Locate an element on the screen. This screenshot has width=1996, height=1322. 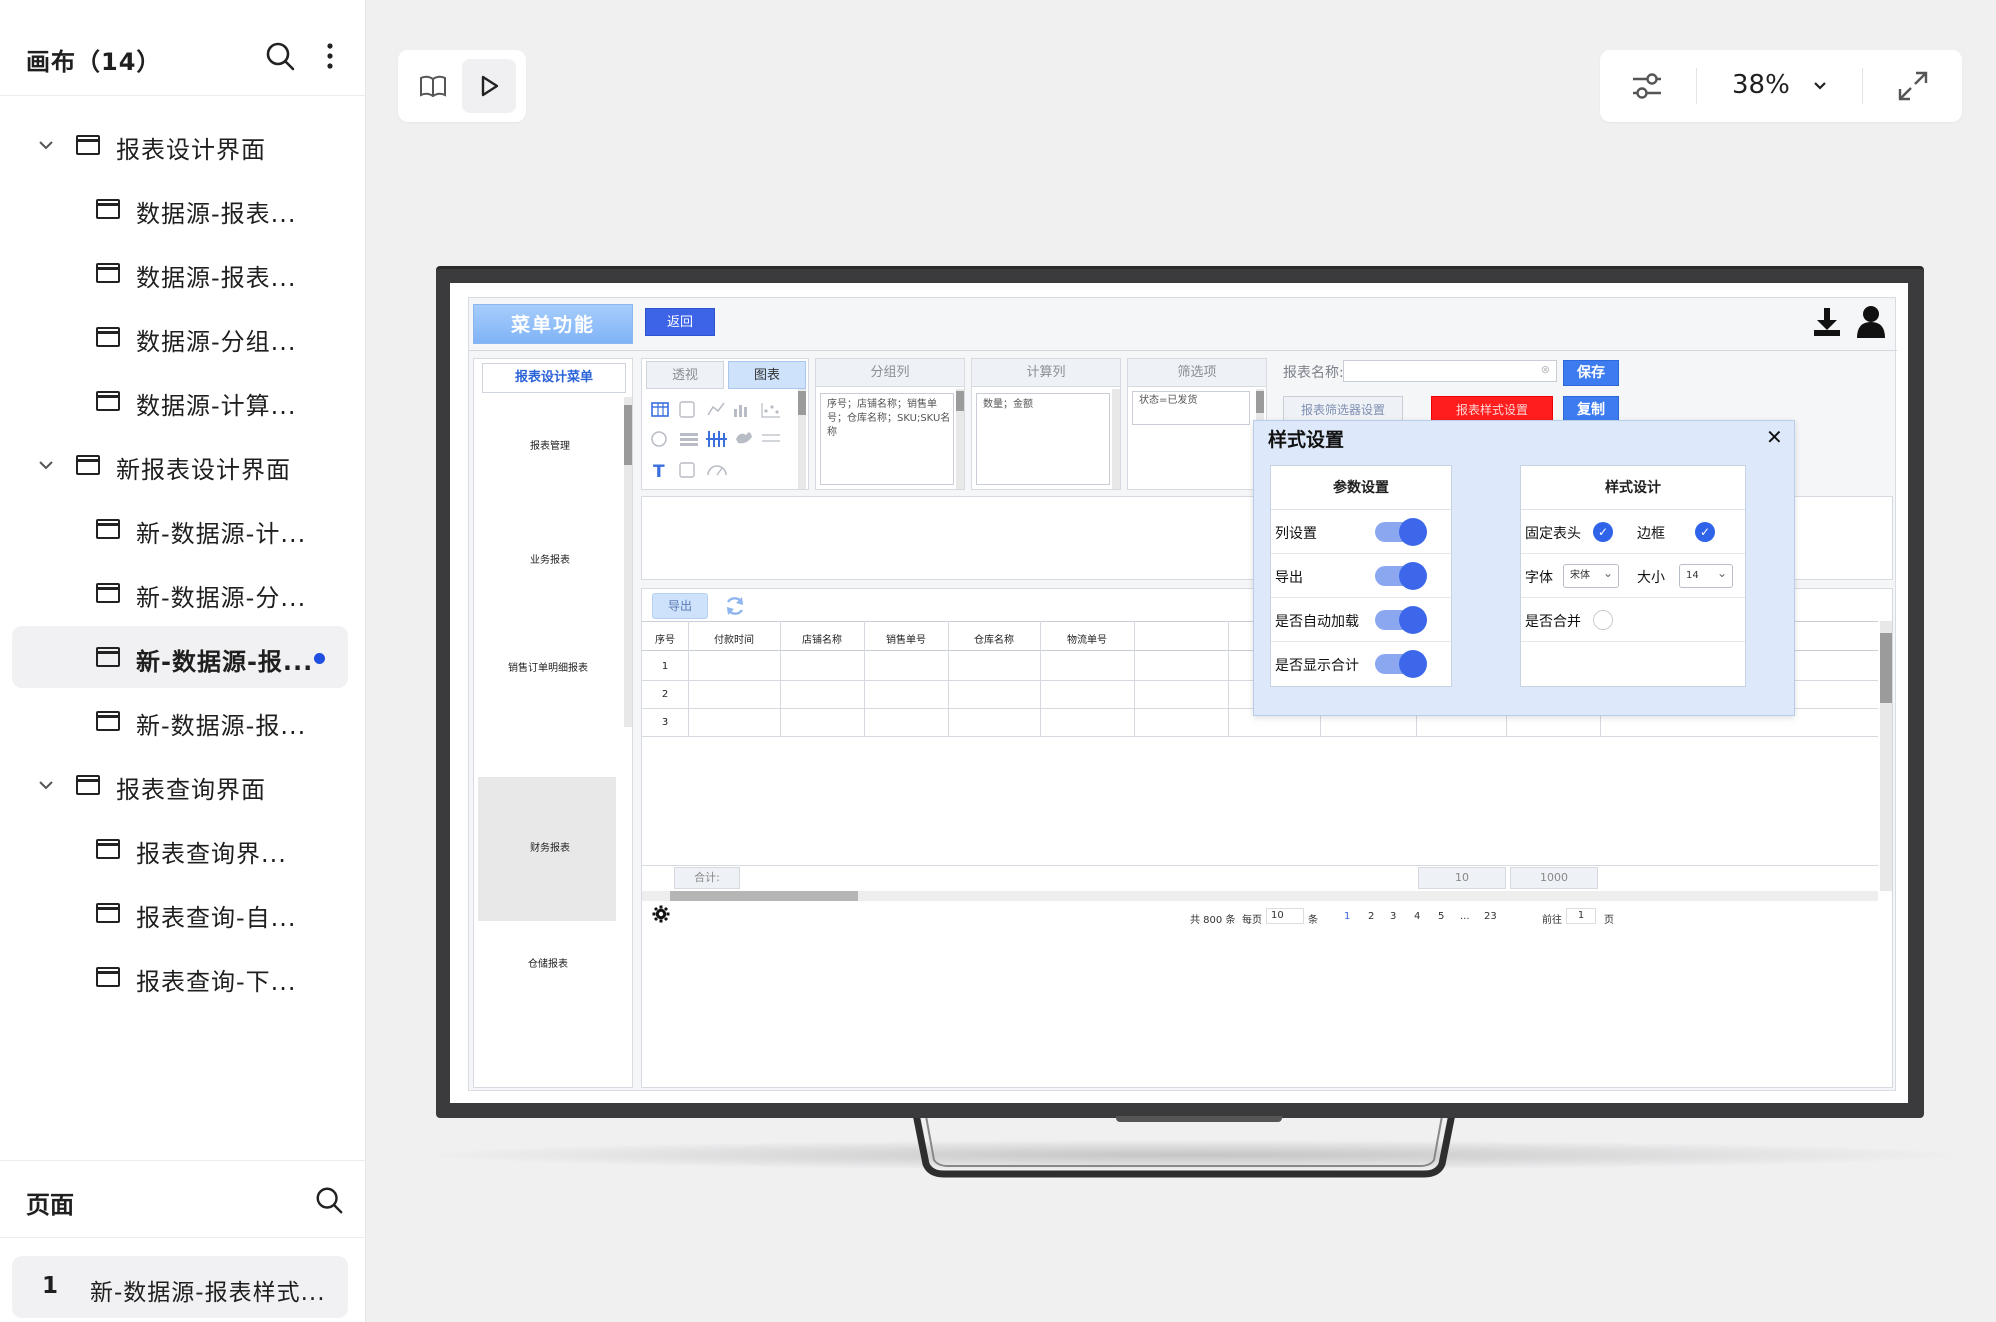
user-icon is located at coordinates (1871, 321).